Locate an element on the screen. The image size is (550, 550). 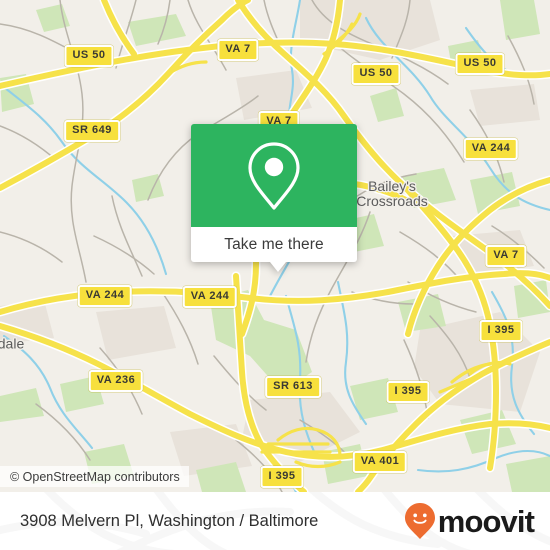
address-label: 3908 Melvern Pl, Washington / Baltimore is located at coordinates (169, 520).